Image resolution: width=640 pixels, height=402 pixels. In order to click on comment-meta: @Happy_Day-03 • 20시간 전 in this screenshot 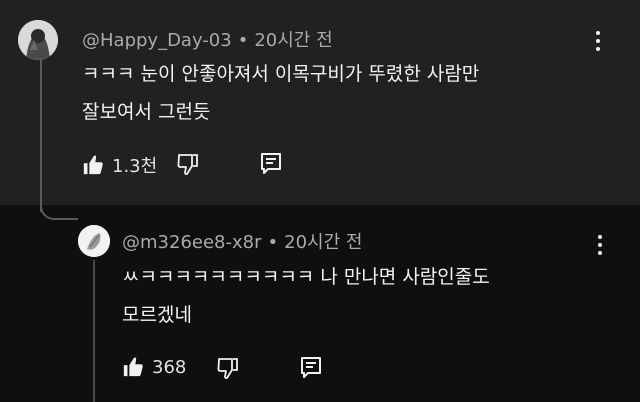, I will do `click(207, 39)`.